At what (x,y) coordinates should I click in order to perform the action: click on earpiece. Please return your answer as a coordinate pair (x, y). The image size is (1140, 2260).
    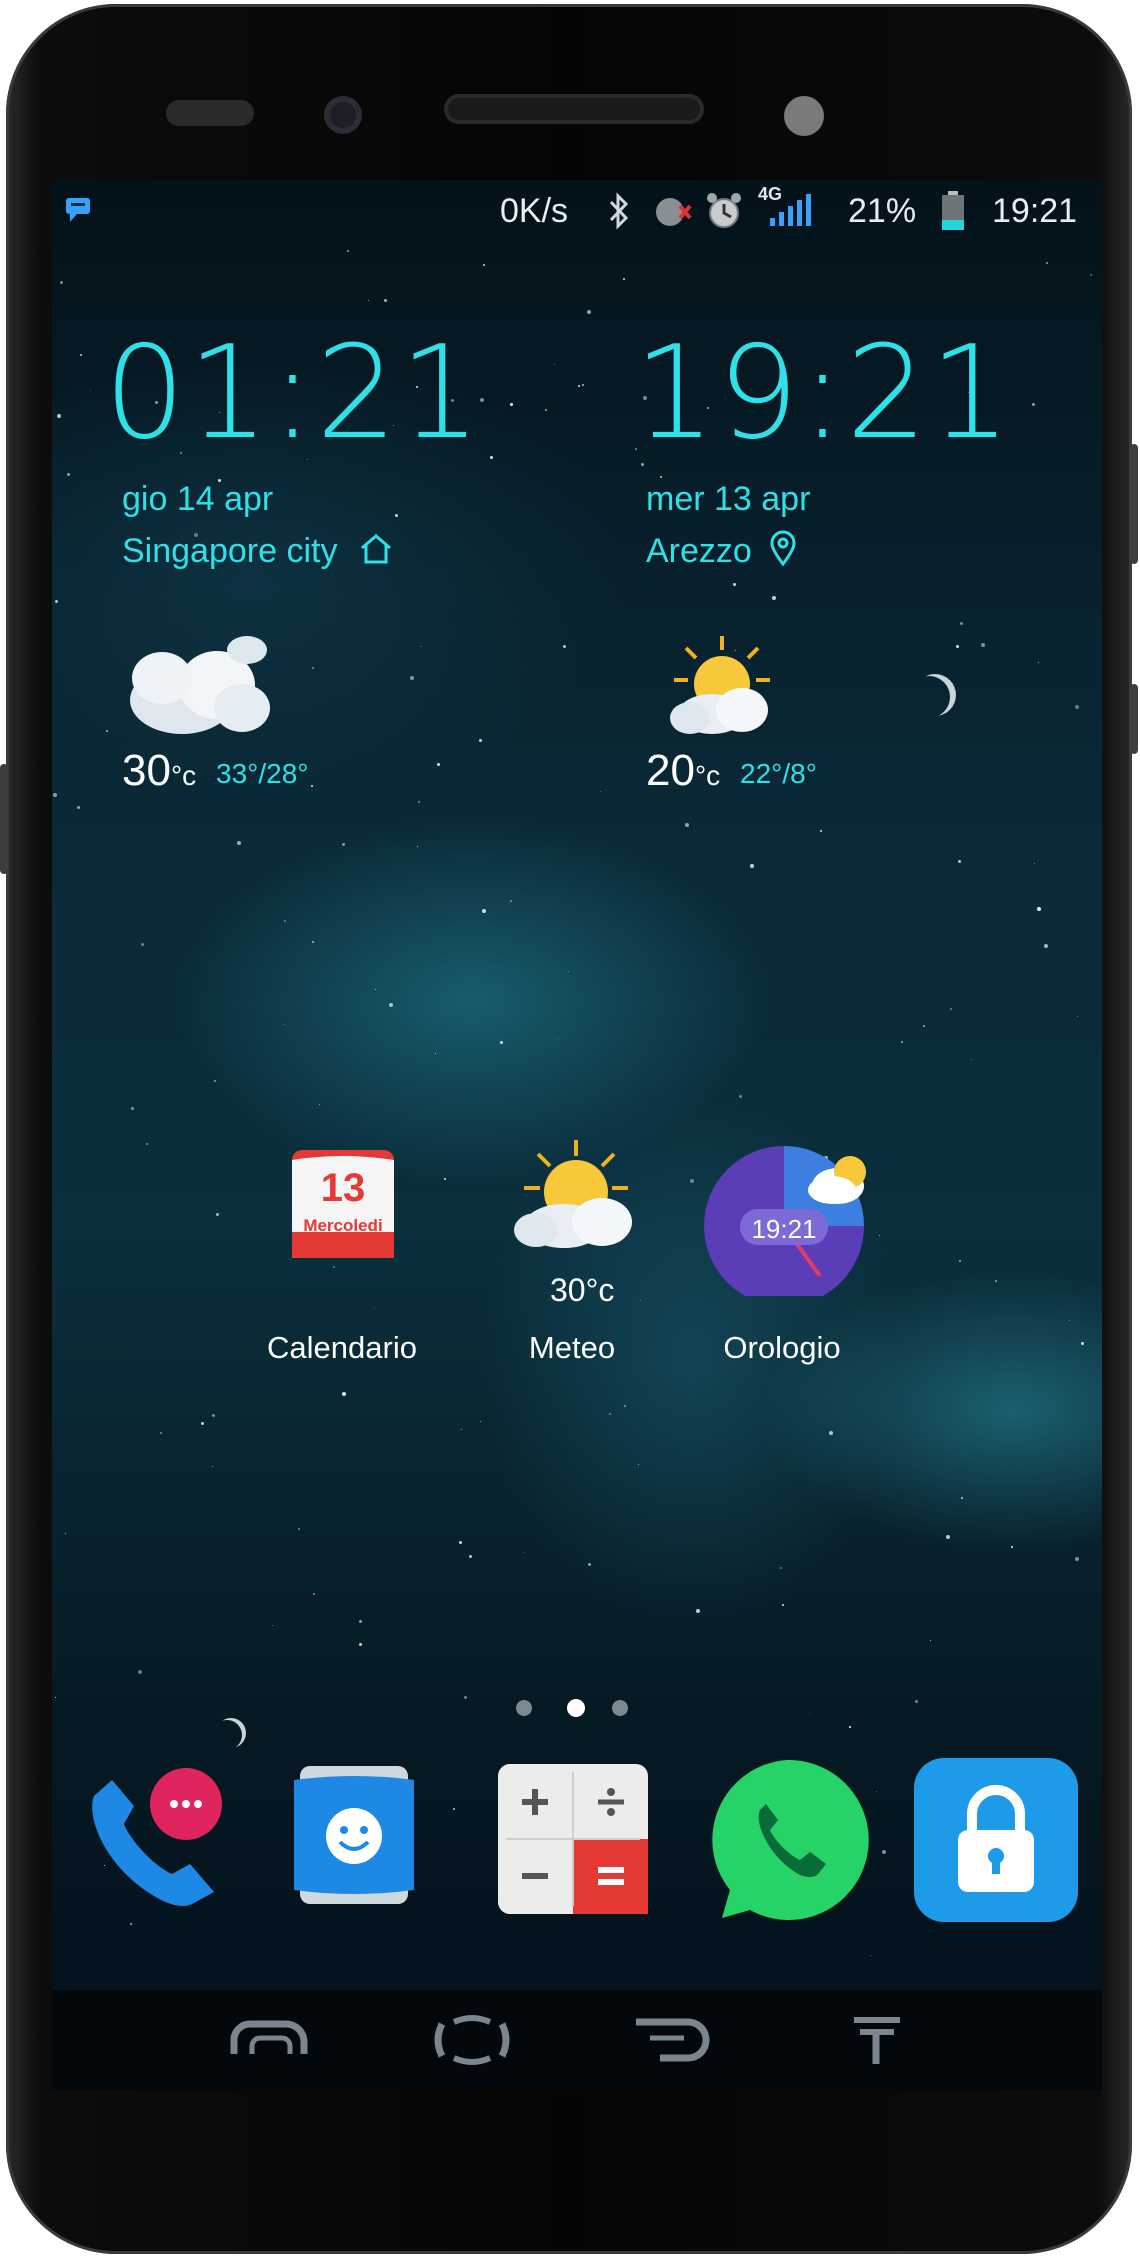
    Looking at the image, I should click on (574, 109).